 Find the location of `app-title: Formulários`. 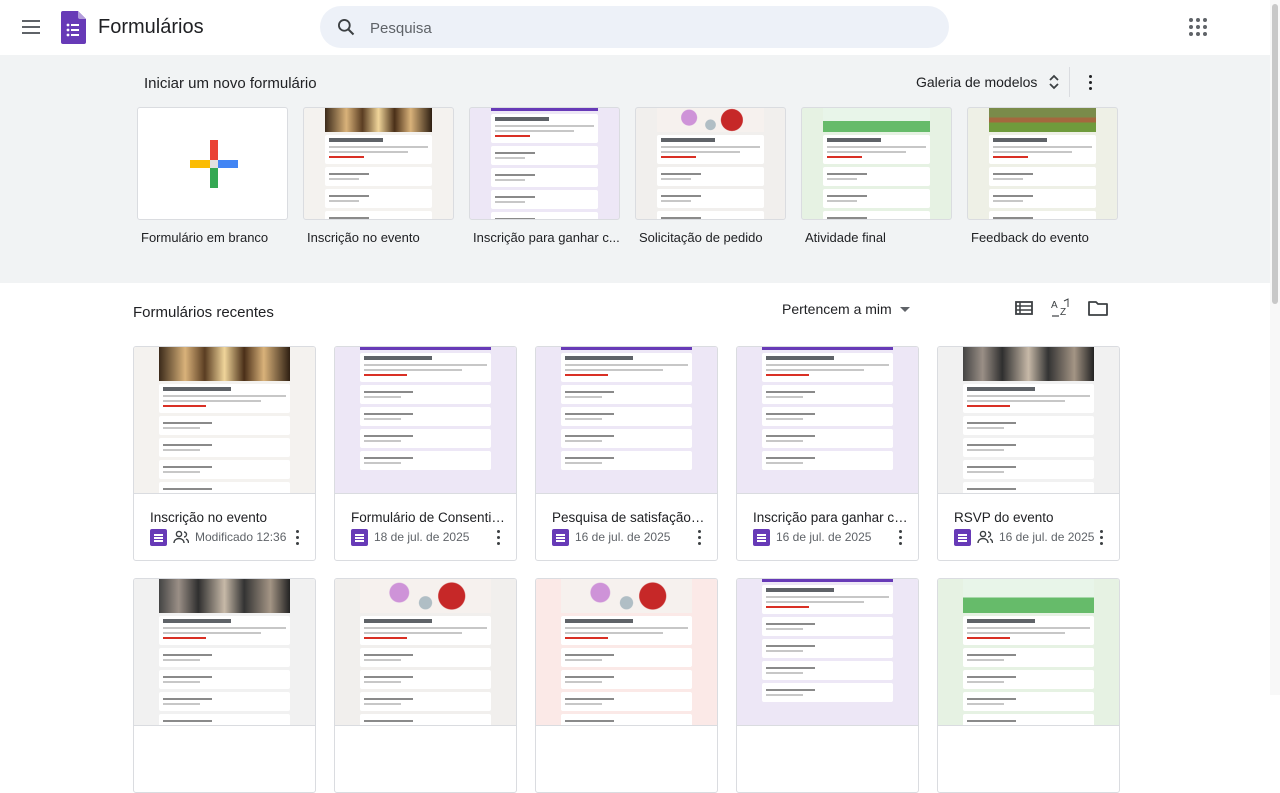

app-title: Formulários is located at coordinates (151, 27).